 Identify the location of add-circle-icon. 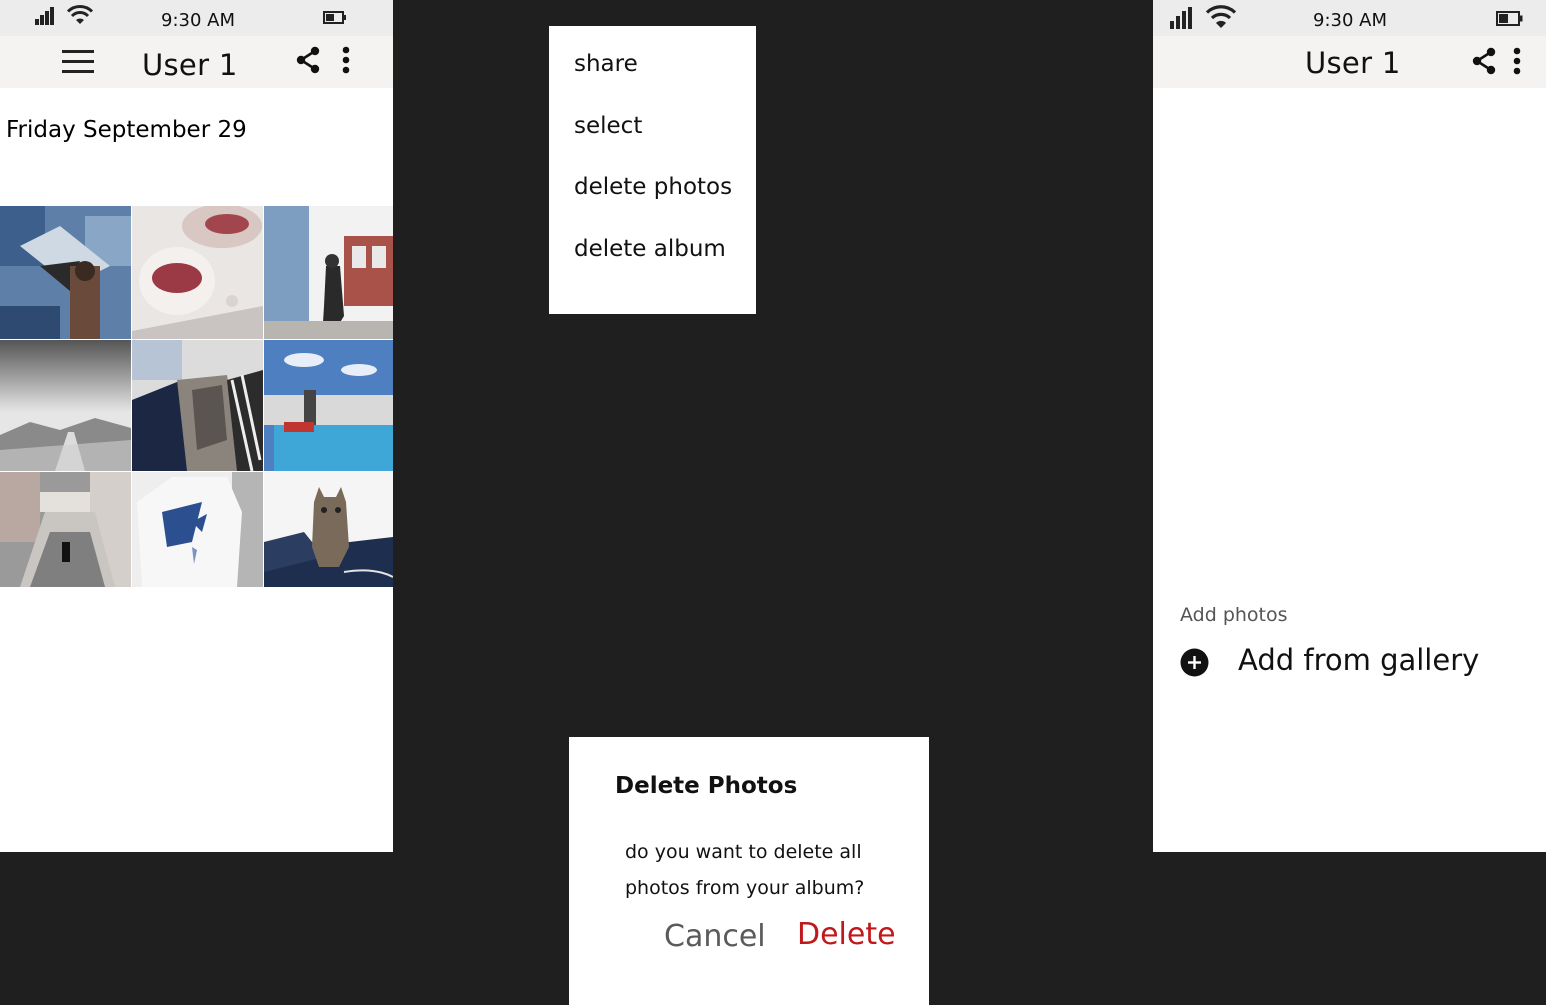
(1194, 662).